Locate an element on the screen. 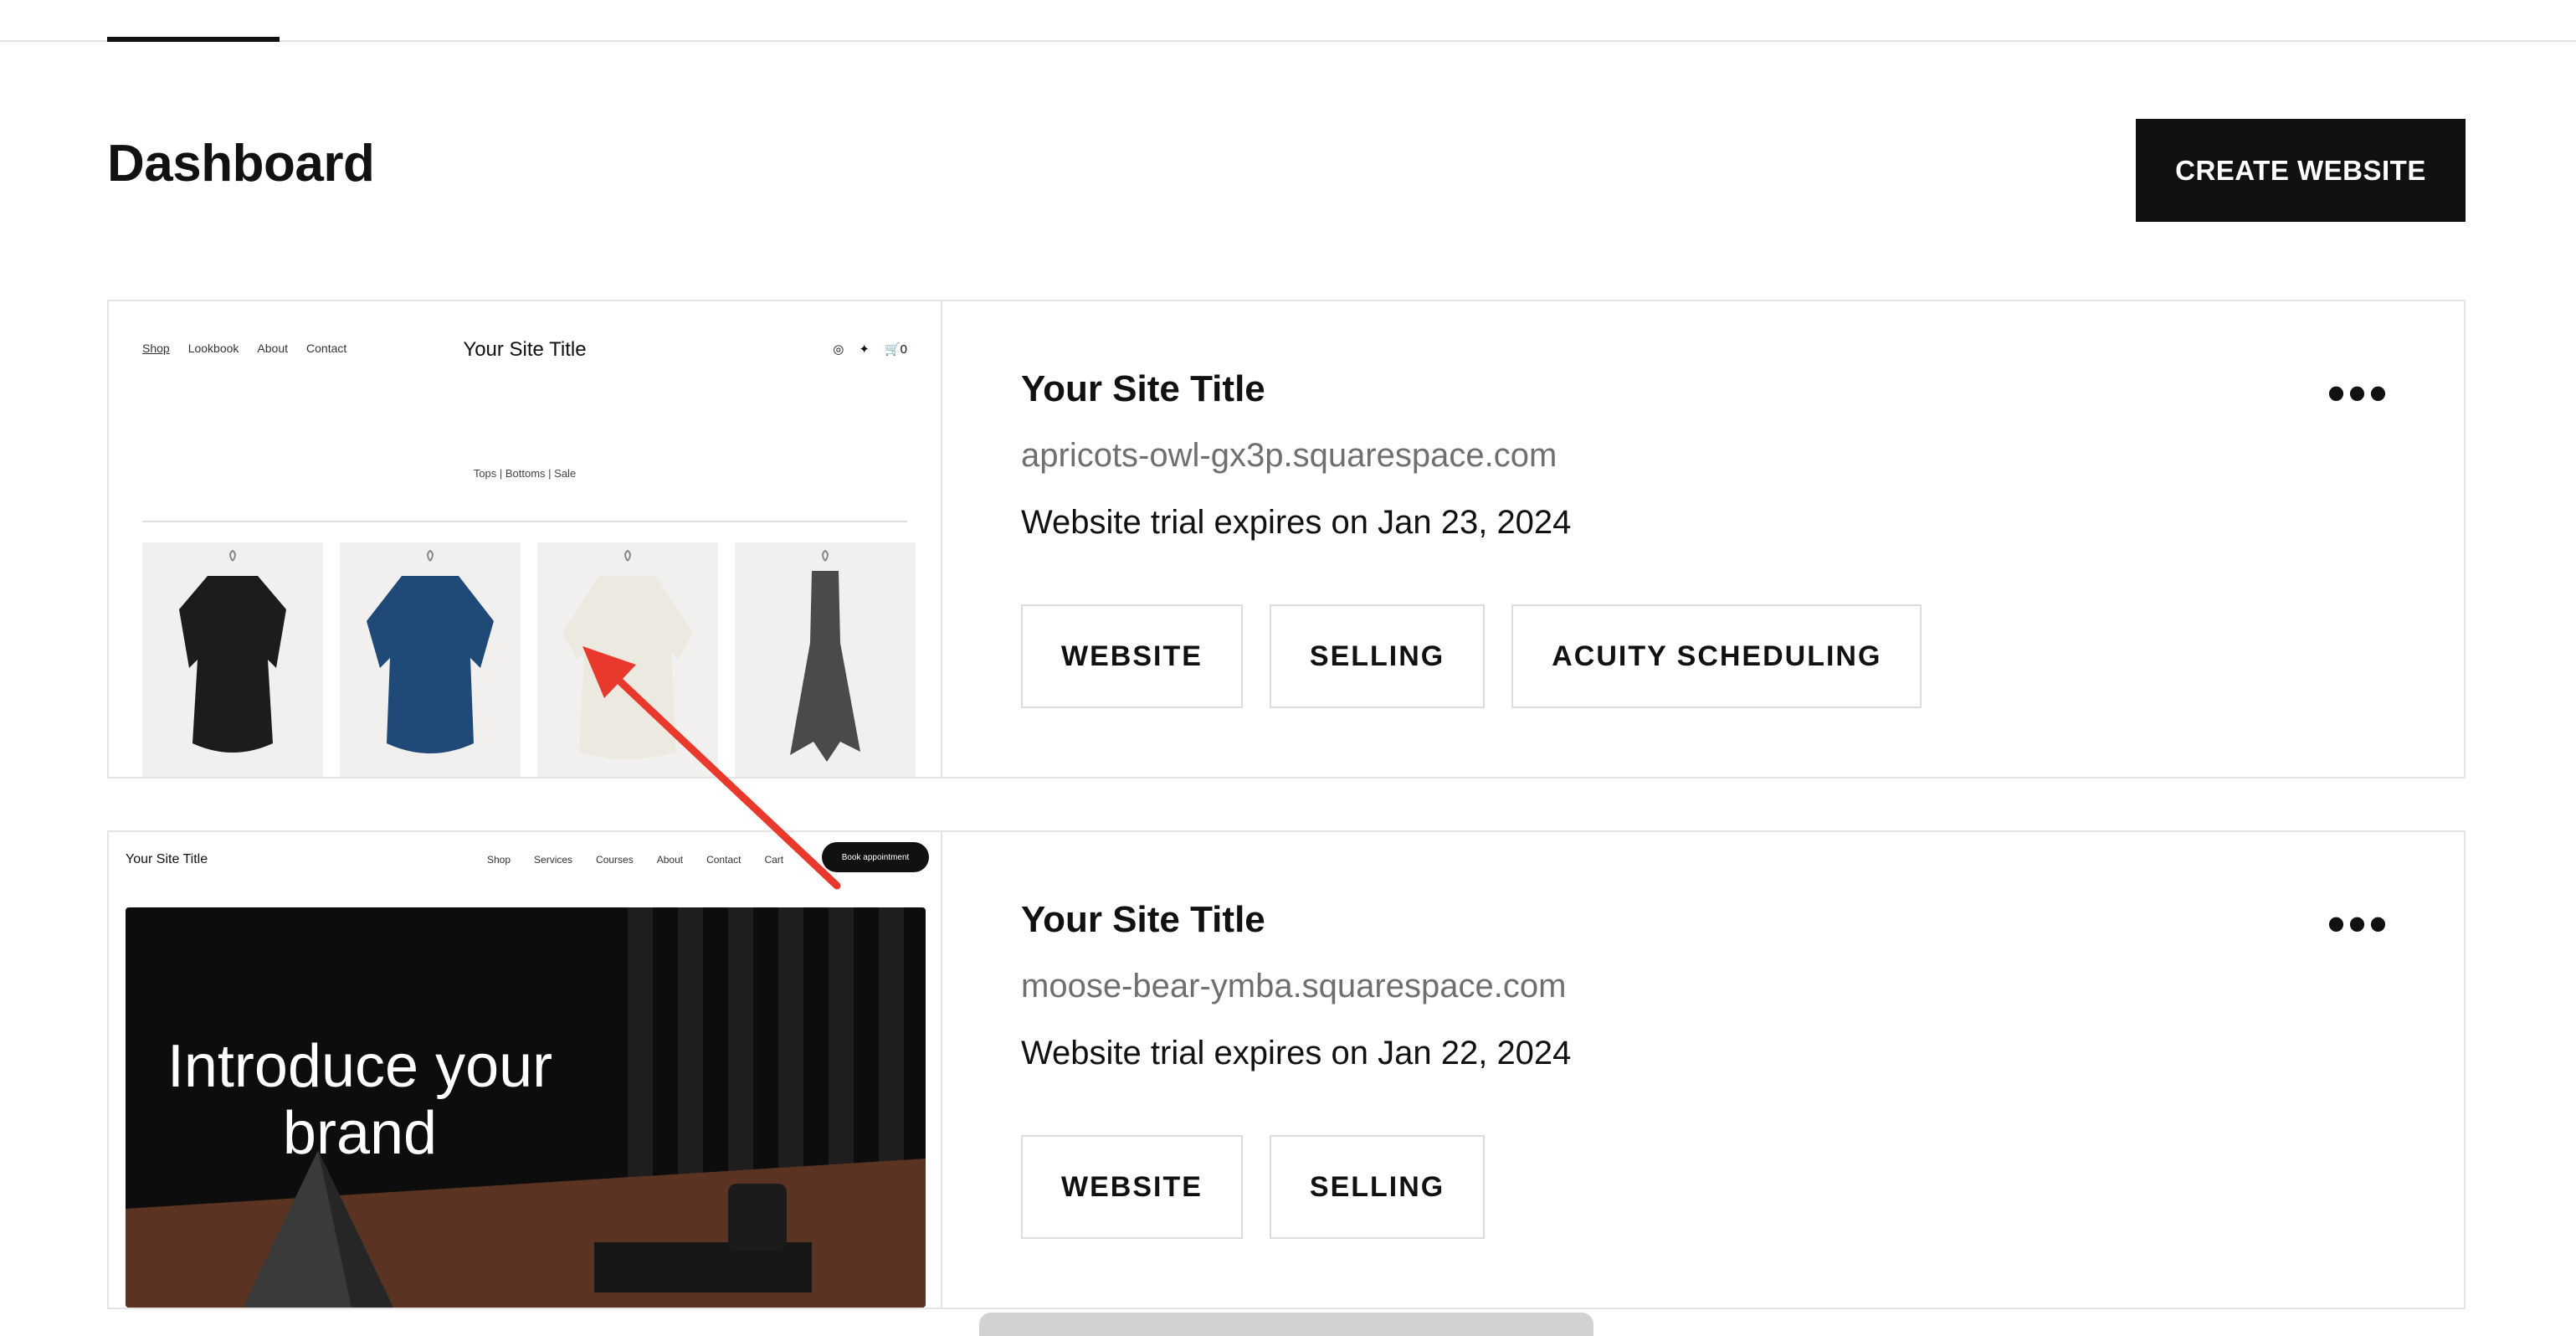 The image size is (2576, 1336). product-image-grey-dress is located at coordinates (825, 659).